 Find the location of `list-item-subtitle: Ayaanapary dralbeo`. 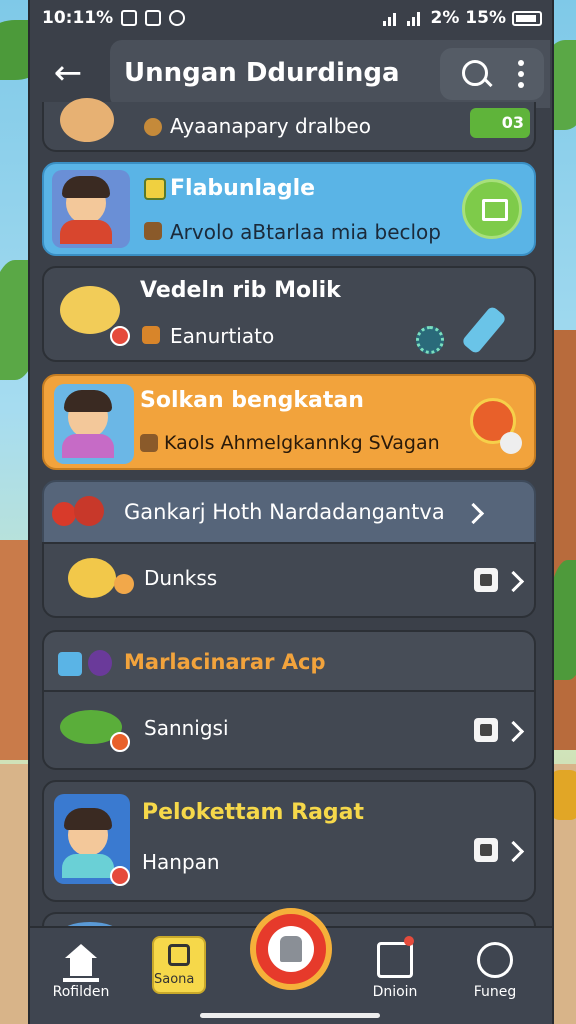

list-item-subtitle: Ayaanapary dralbeo is located at coordinates (270, 126).